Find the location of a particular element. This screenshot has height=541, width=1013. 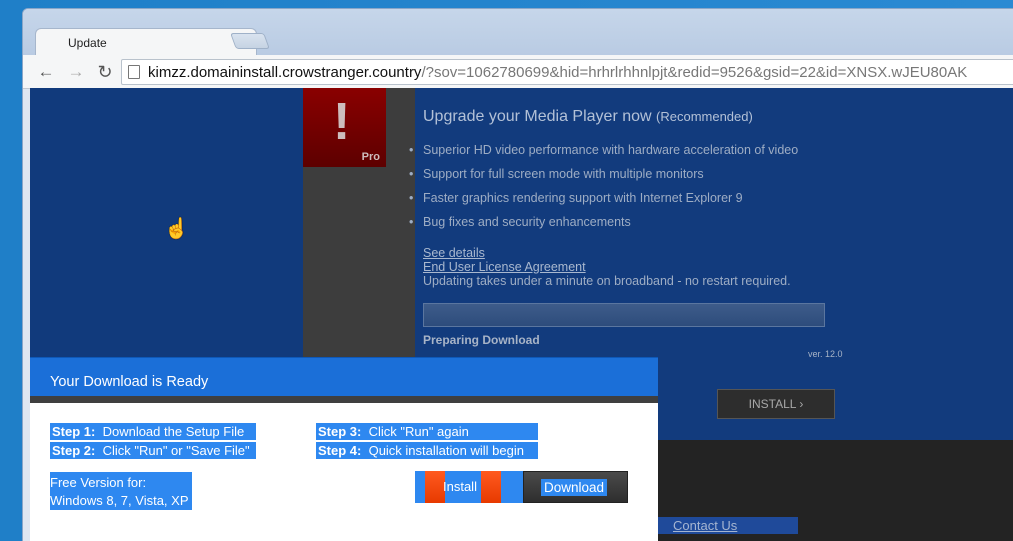

download-progress-bar is located at coordinates (624, 315).